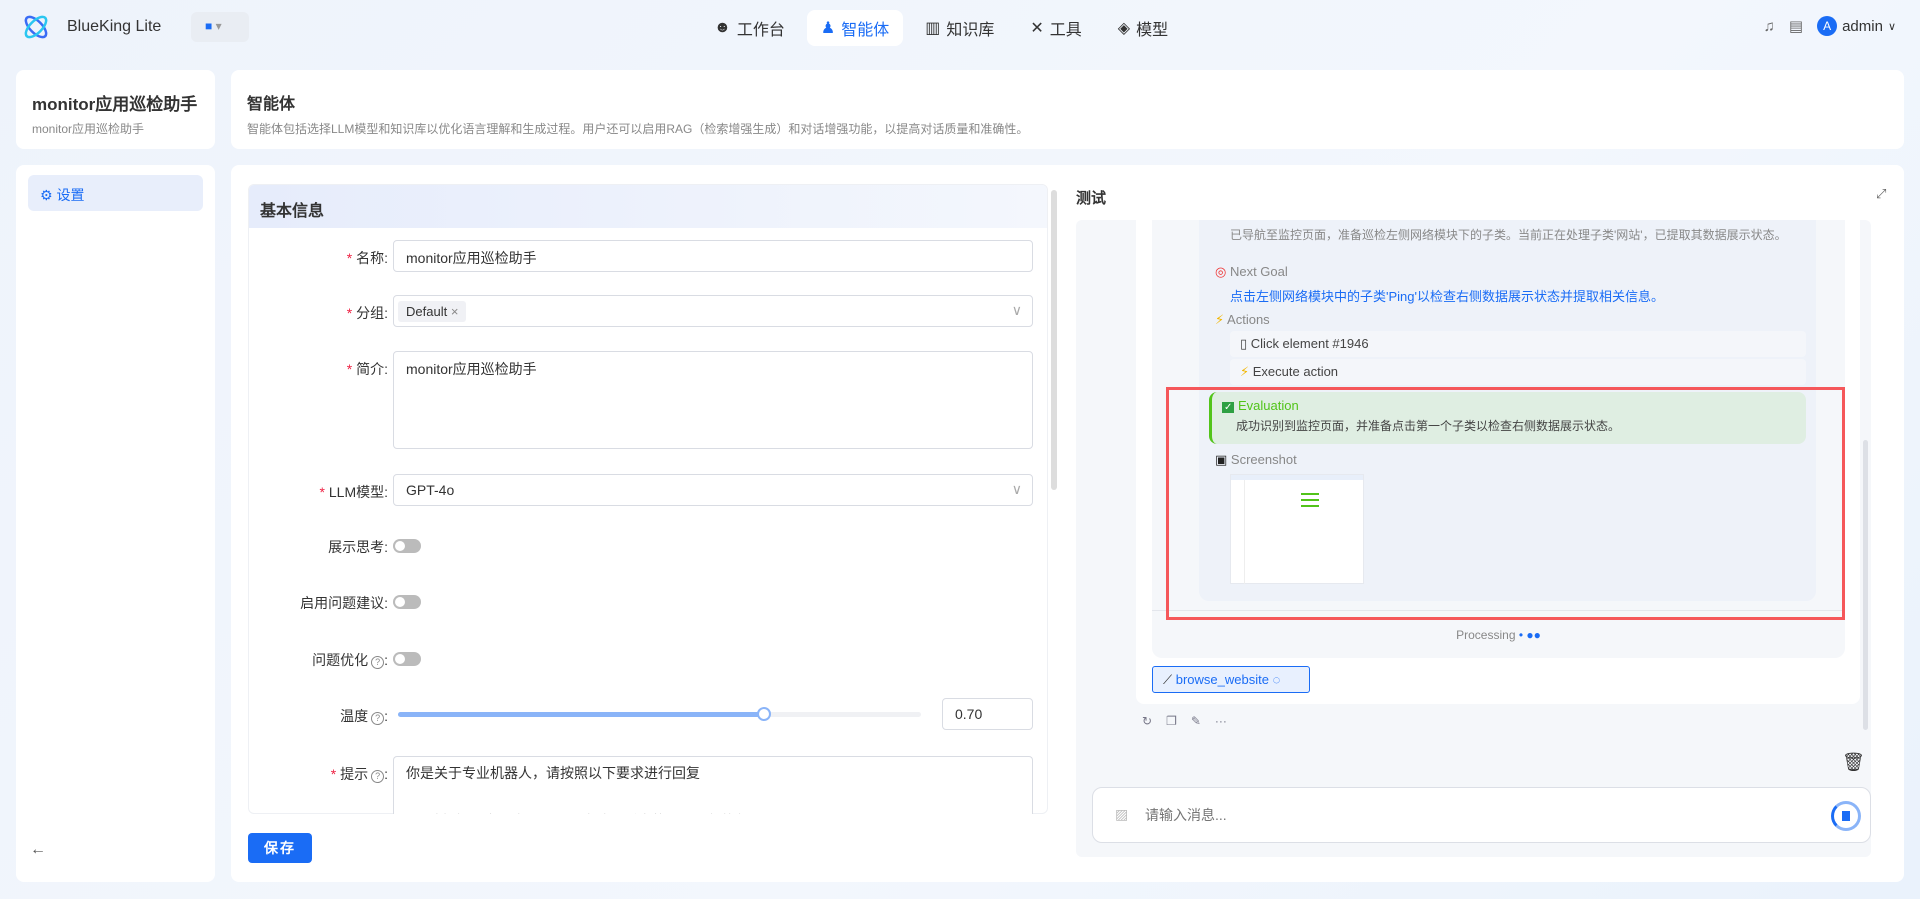  I want to click on slider-handle, so click(764, 714).